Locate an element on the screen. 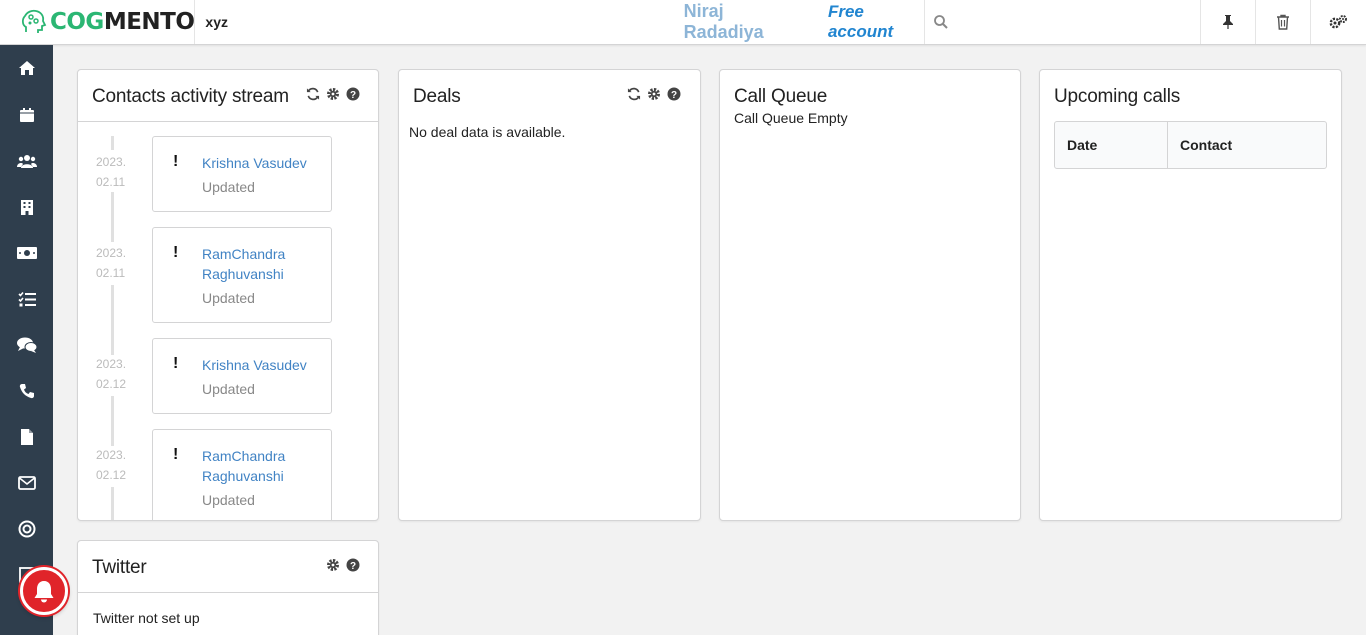 This screenshot has height=635, width=1366. notification-bell-button is located at coordinates (44, 591).